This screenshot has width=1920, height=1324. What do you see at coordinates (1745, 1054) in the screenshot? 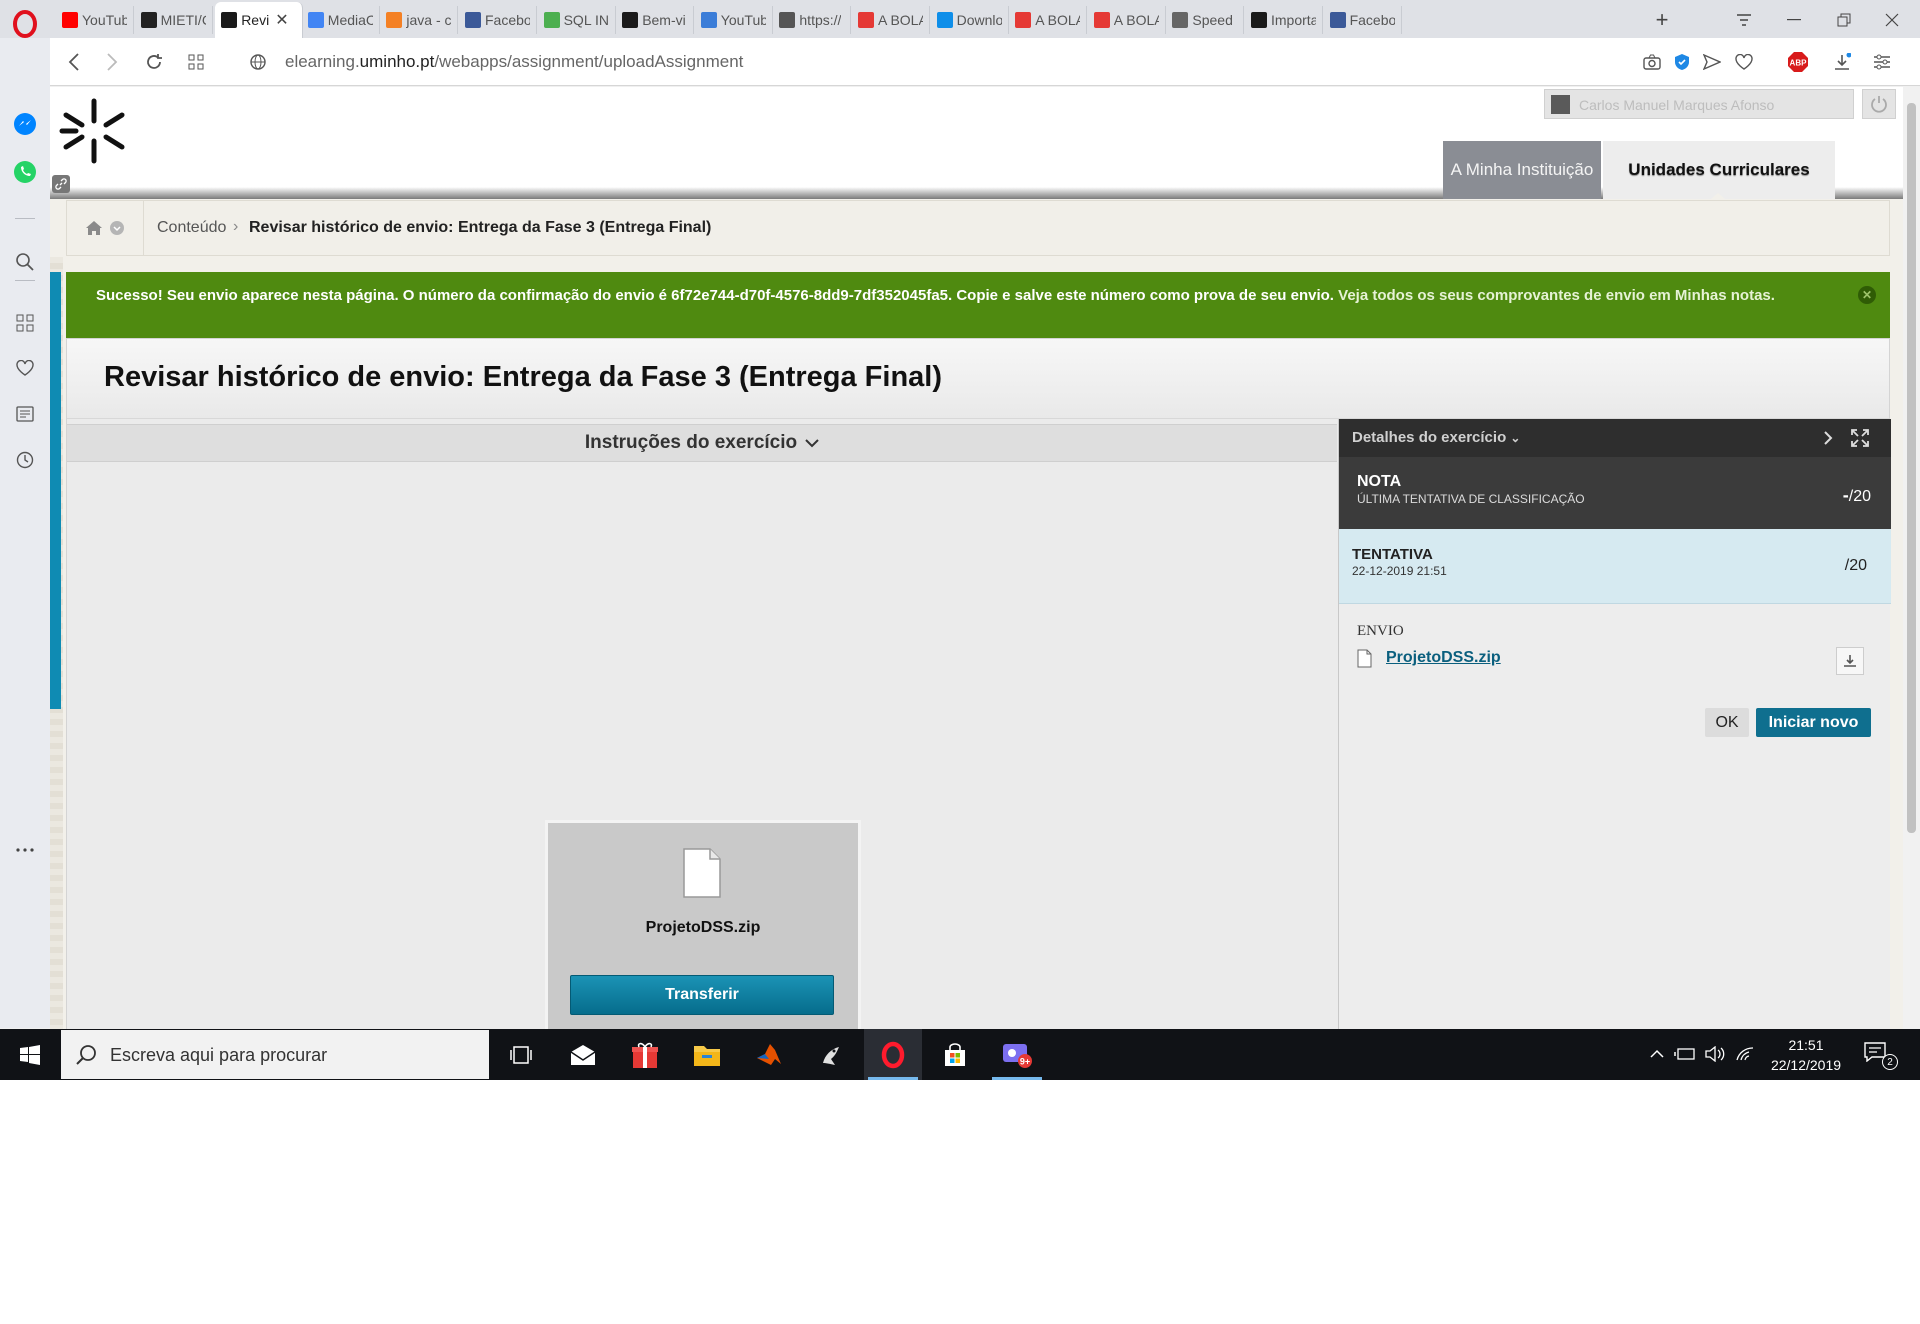
I see `wifi-icon` at bounding box center [1745, 1054].